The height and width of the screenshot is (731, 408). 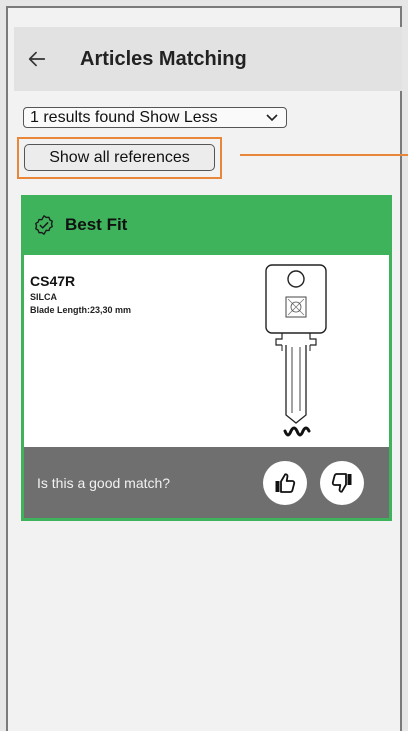 What do you see at coordinates (206, 225) in the screenshot?
I see `card-header: Best Fit` at bounding box center [206, 225].